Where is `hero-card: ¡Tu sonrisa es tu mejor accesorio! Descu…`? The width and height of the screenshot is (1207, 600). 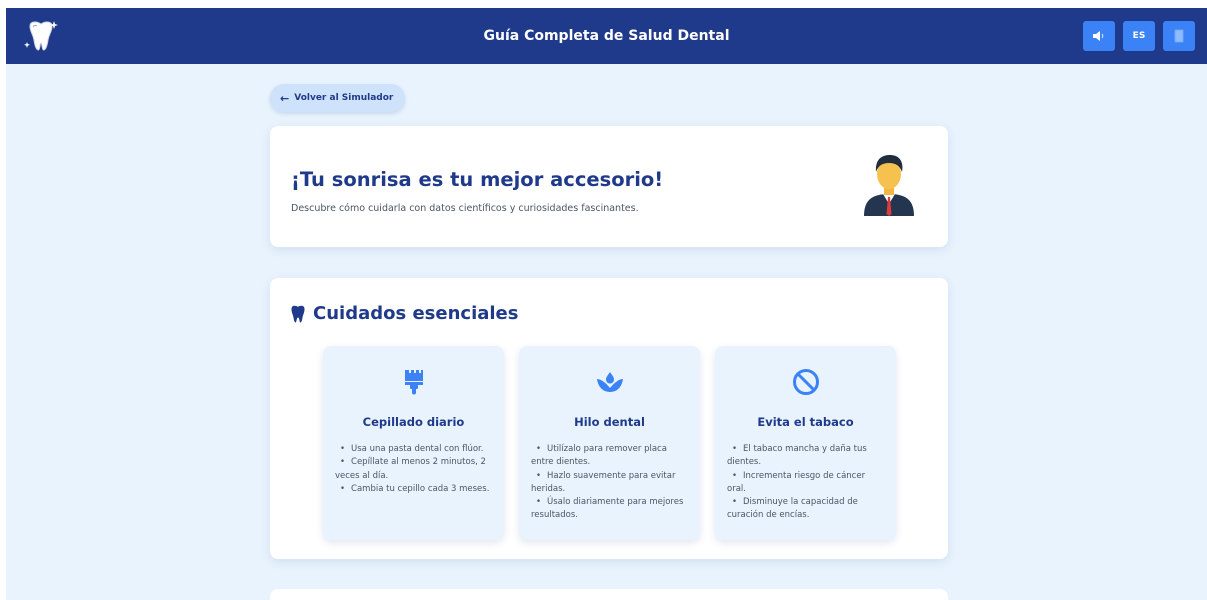
hero-card: ¡Tu sonrisa es tu mejor accesorio! Descu… is located at coordinates (609, 186).